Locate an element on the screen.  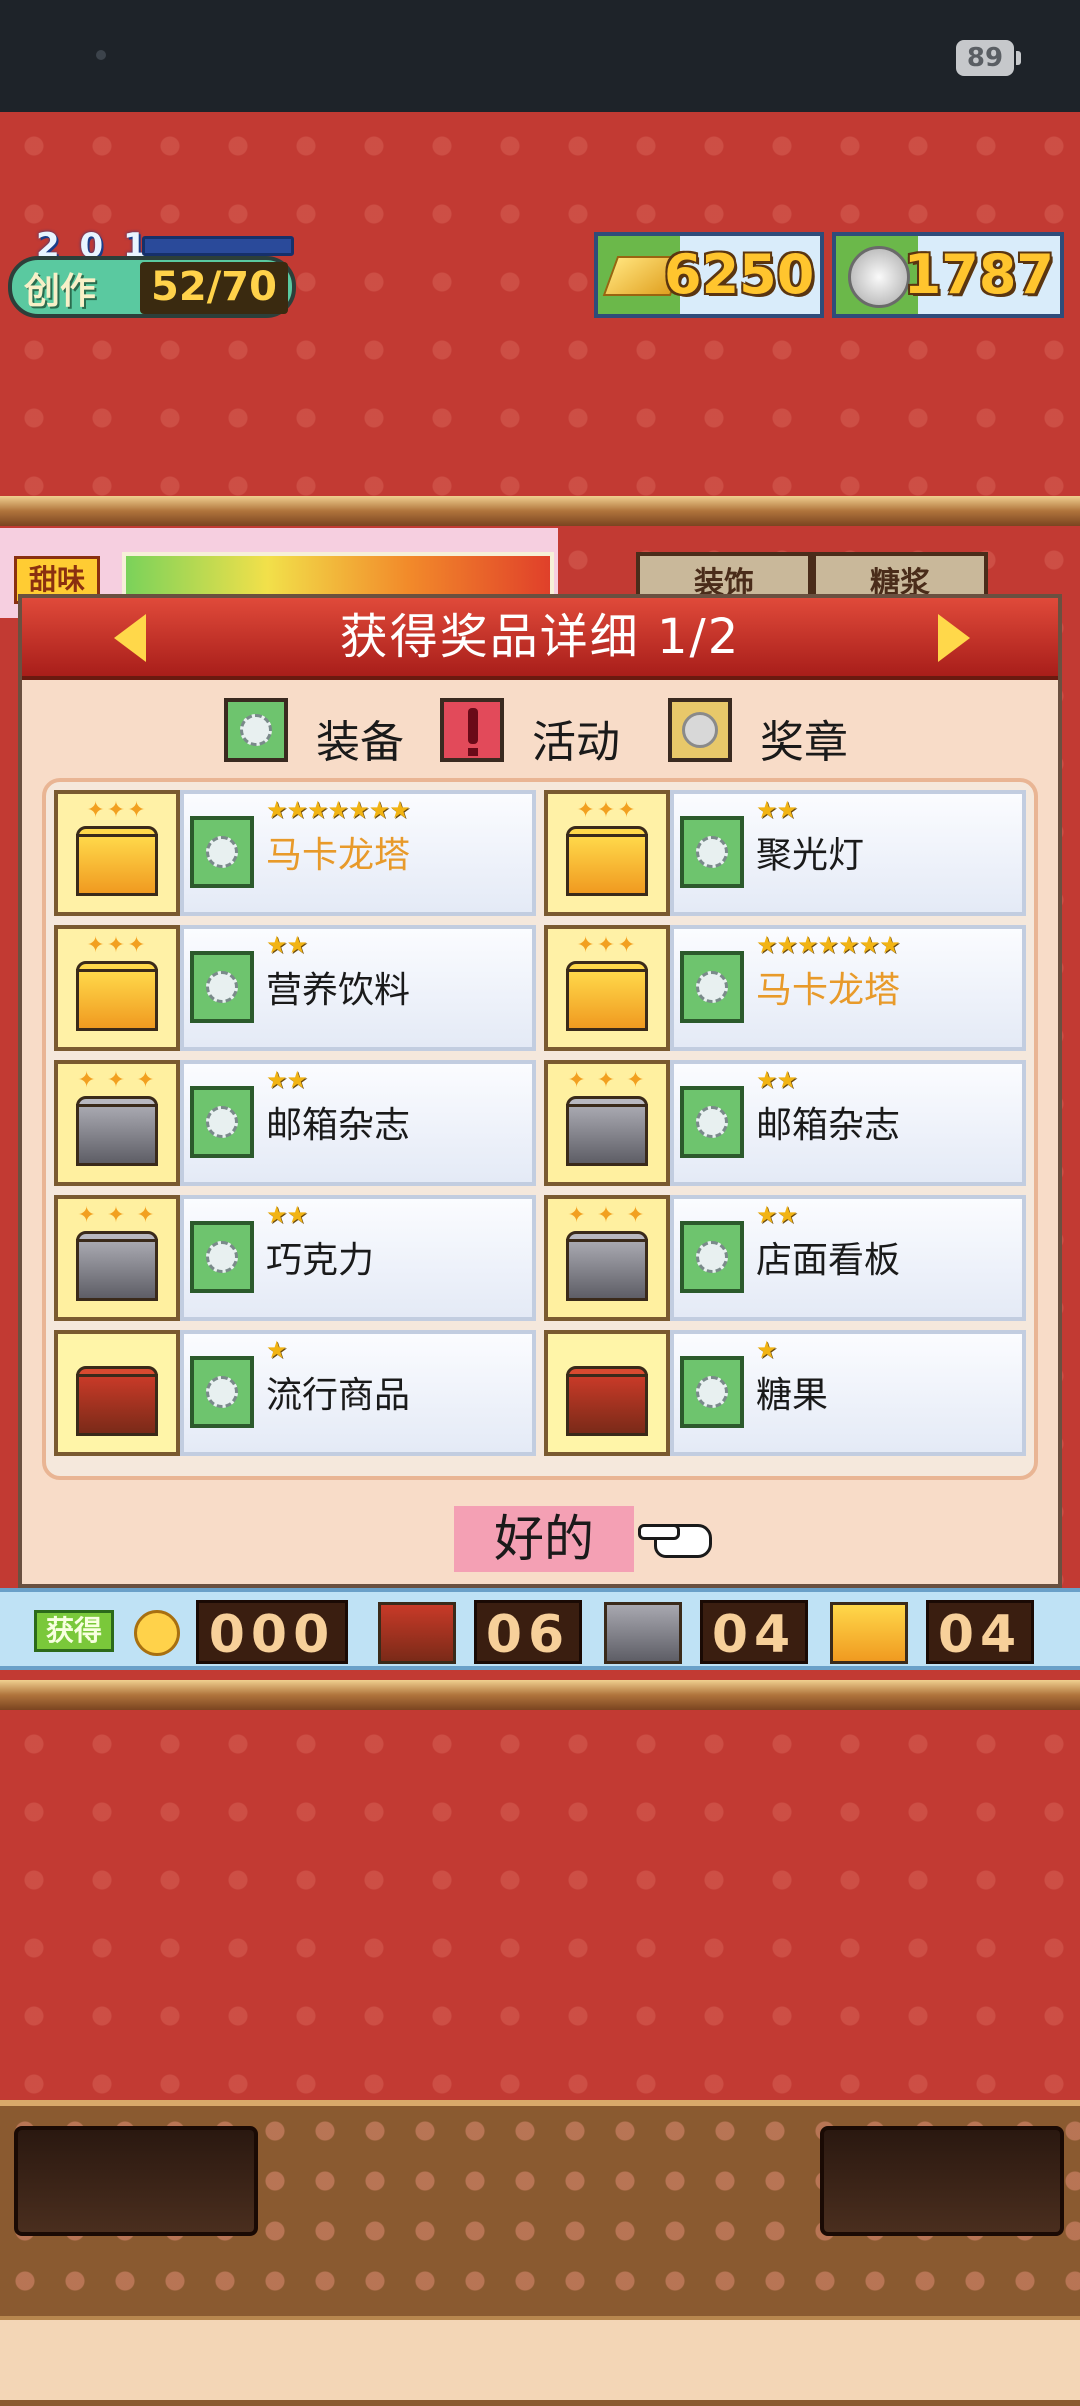
create-badge: 2 0 1 创作 52/70 is located at coordinates (152, 274).